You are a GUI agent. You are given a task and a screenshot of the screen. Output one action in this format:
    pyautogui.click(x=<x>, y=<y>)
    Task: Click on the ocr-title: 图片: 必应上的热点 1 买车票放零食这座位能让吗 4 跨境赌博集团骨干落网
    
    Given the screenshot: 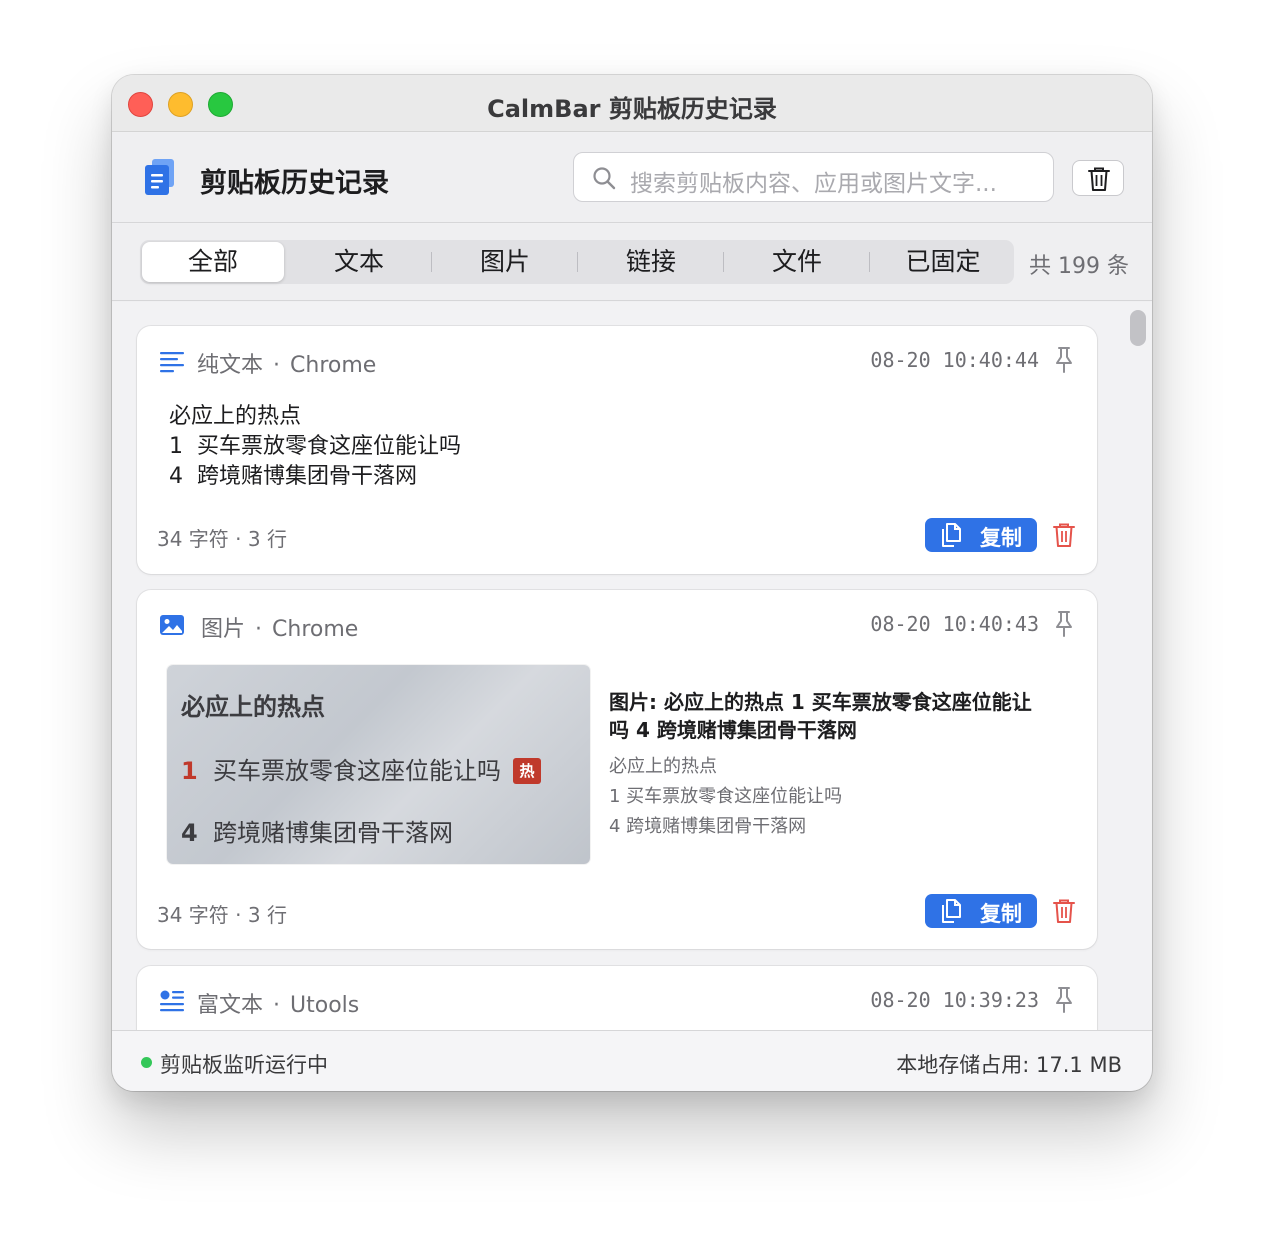 What is the action you would take?
    pyautogui.click(x=820, y=716)
    